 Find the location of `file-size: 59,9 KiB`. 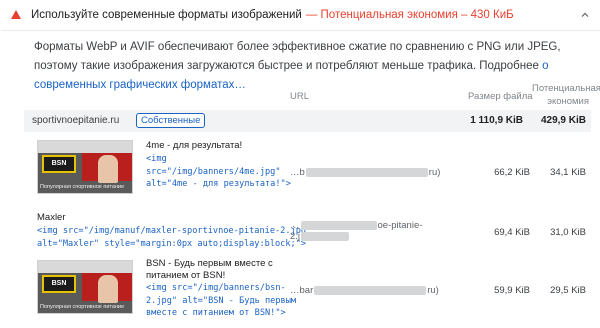

file-size: 59,9 KiB is located at coordinates (512, 290).